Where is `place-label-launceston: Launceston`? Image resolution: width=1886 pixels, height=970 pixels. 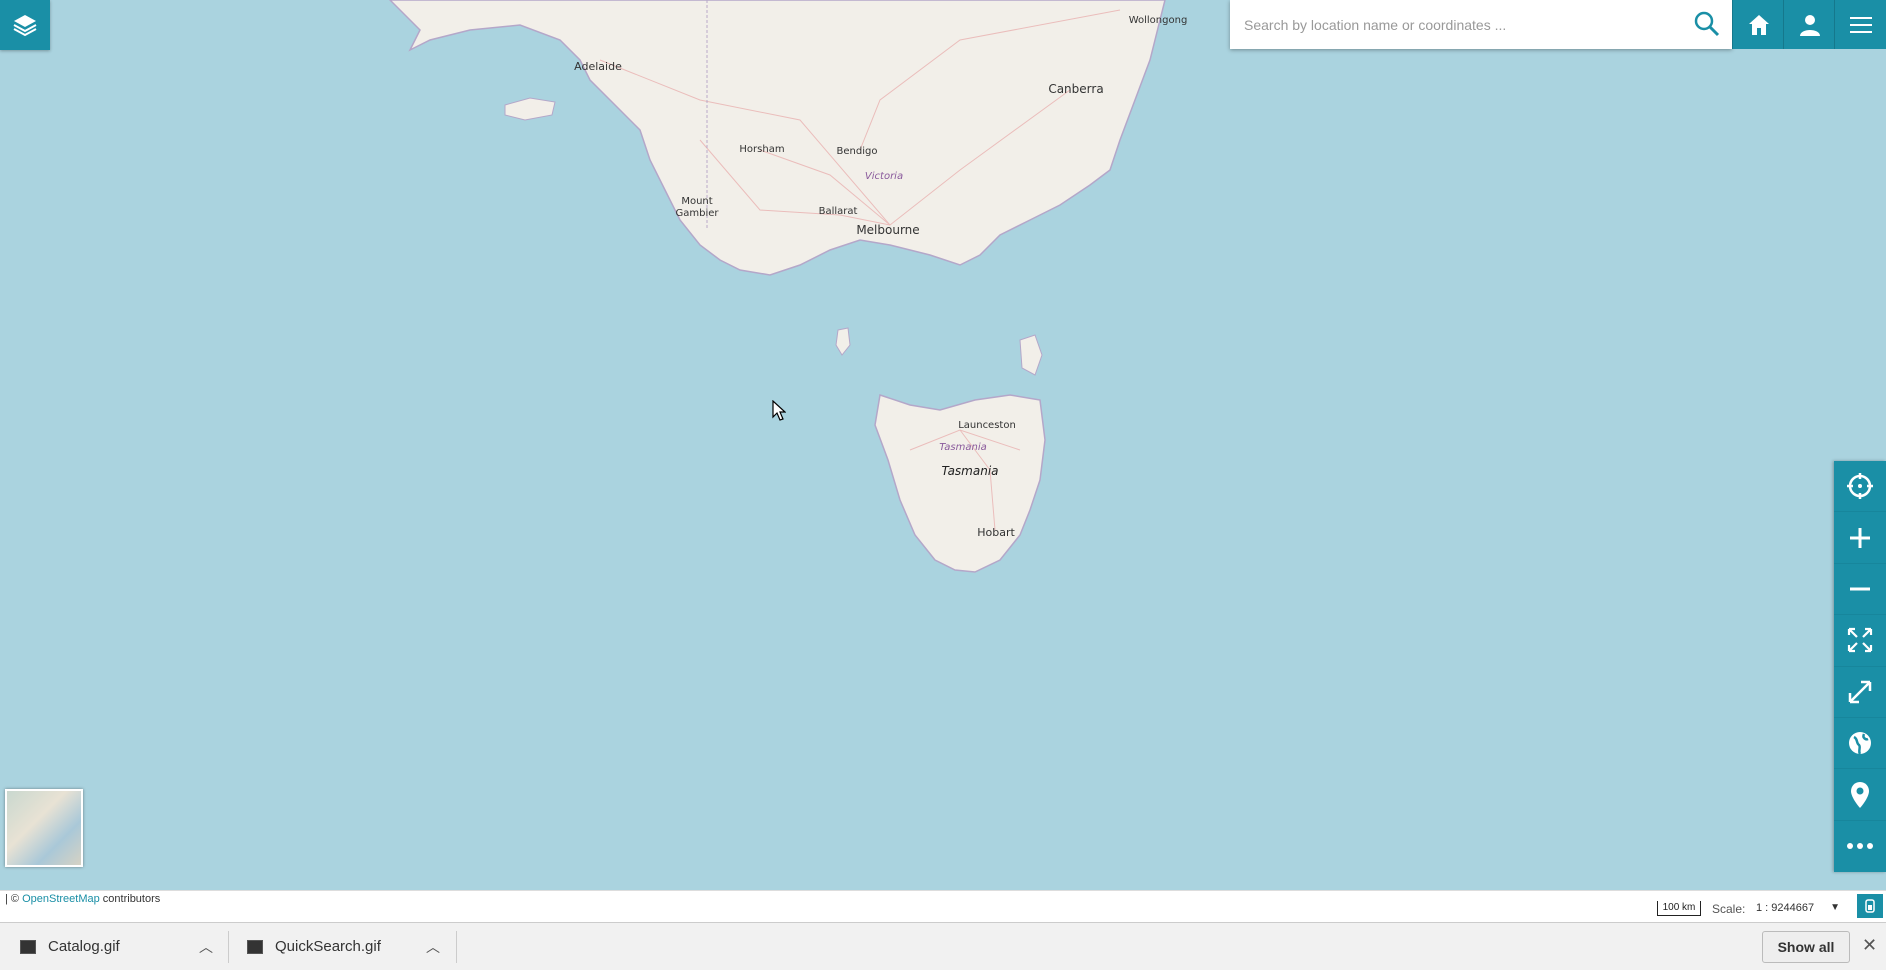 place-label-launceston: Launceston is located at coordinates (987, 425).